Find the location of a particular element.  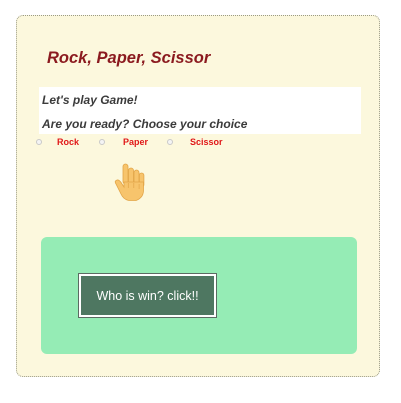

rock-label: Rock is located at coordinates (68, 142).